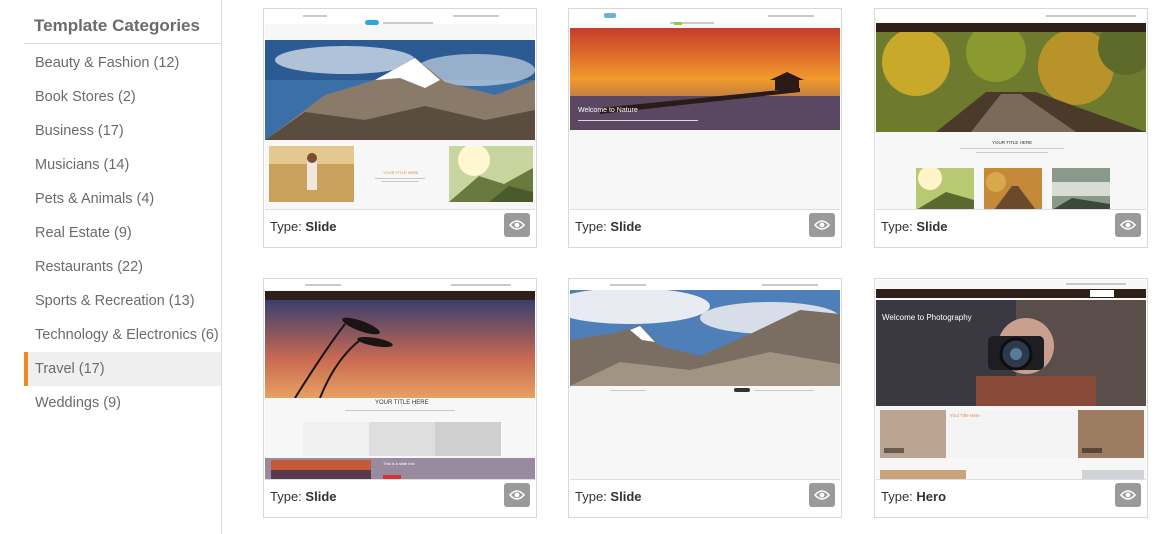  What do you see at coordinates (122, 131) in the screenshot?
I see `category-item-business: Business (17)` at bounding box center [122, 131].